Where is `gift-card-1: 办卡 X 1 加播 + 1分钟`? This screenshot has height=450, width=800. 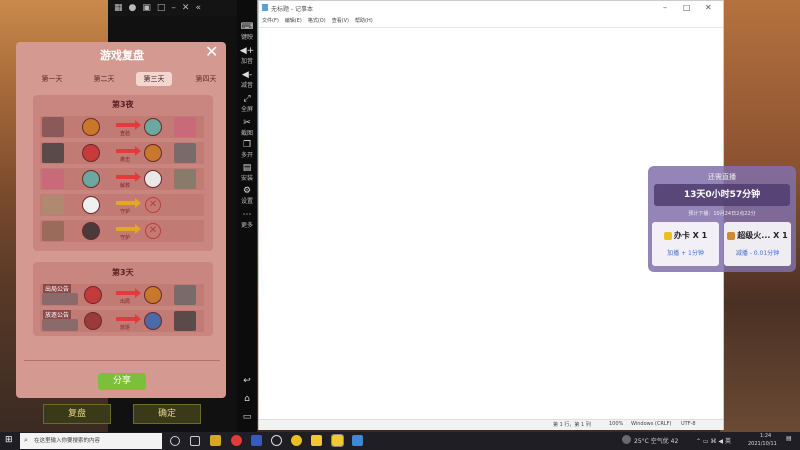 gift-card-1: 办卡 X 1 加播 + 1分钟 is located at coordinates (685, 244).